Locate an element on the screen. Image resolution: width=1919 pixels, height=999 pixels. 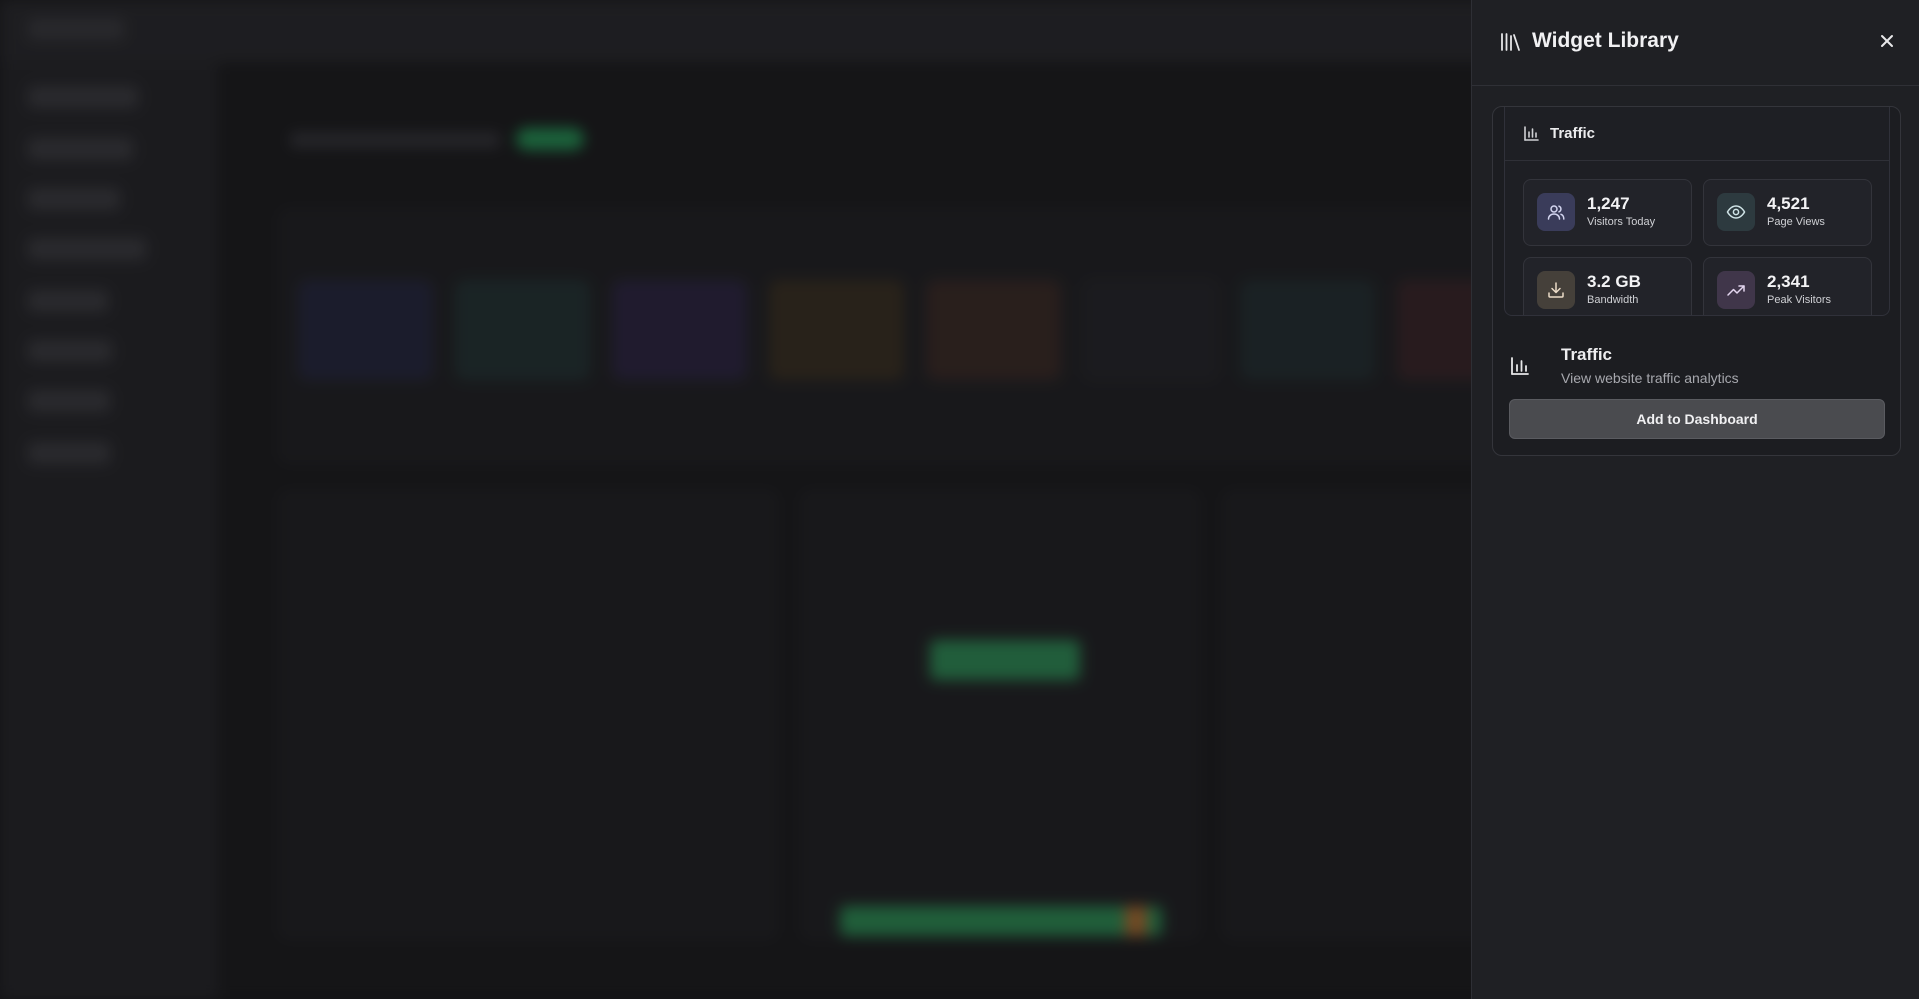
close-button is located at coordinates (1887, 43).